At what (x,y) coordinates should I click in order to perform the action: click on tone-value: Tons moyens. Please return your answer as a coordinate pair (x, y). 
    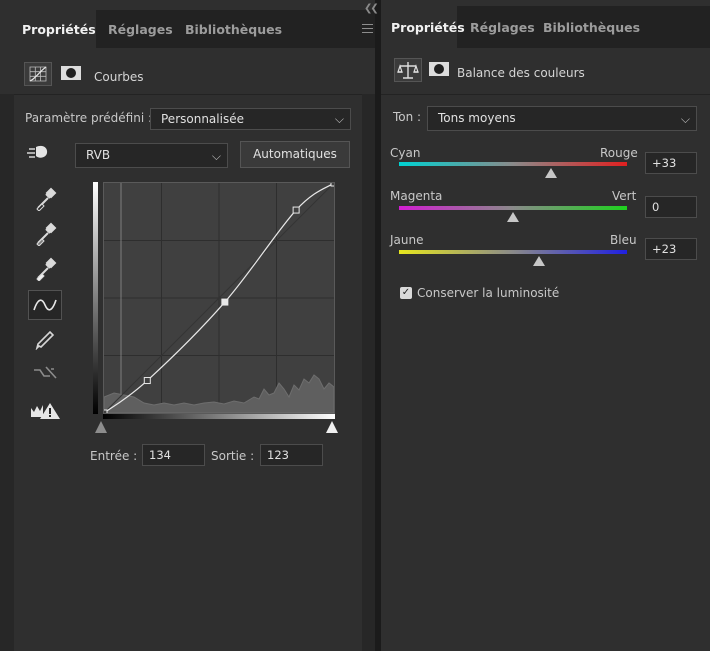
    Looking at the image, I should click on (477, 118).